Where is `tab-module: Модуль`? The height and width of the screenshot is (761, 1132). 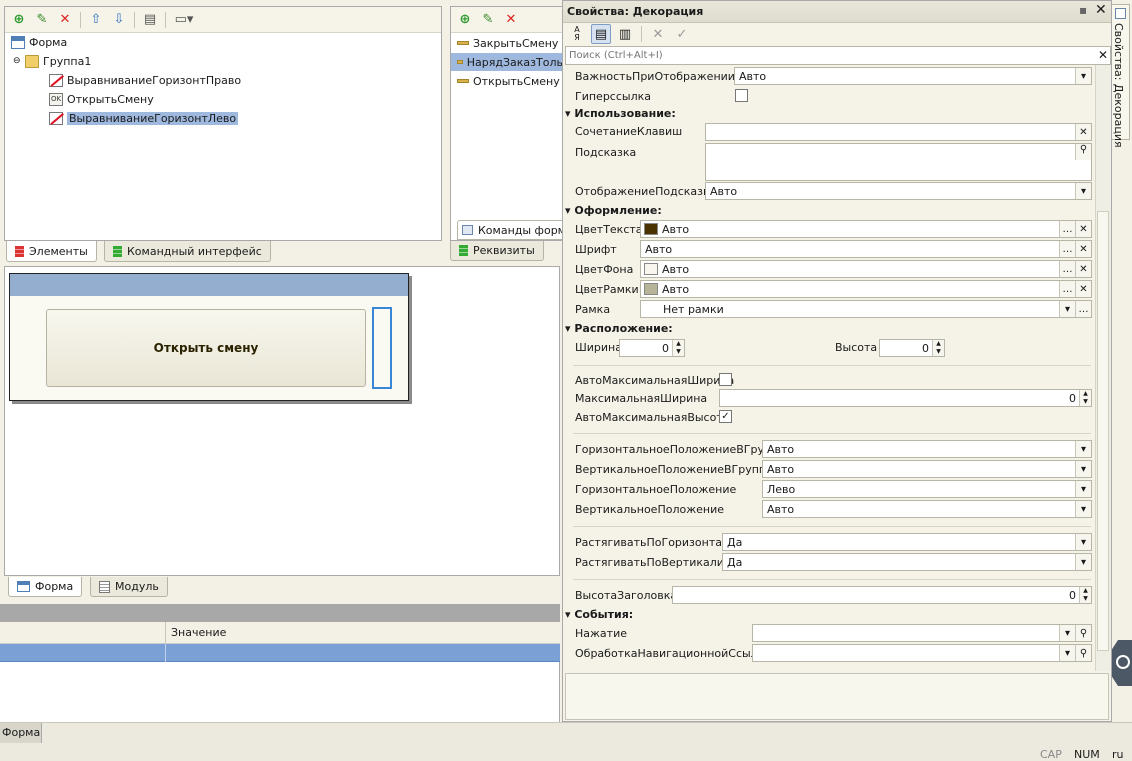 tab-module: Модуль is located at coordinates (129, 587).